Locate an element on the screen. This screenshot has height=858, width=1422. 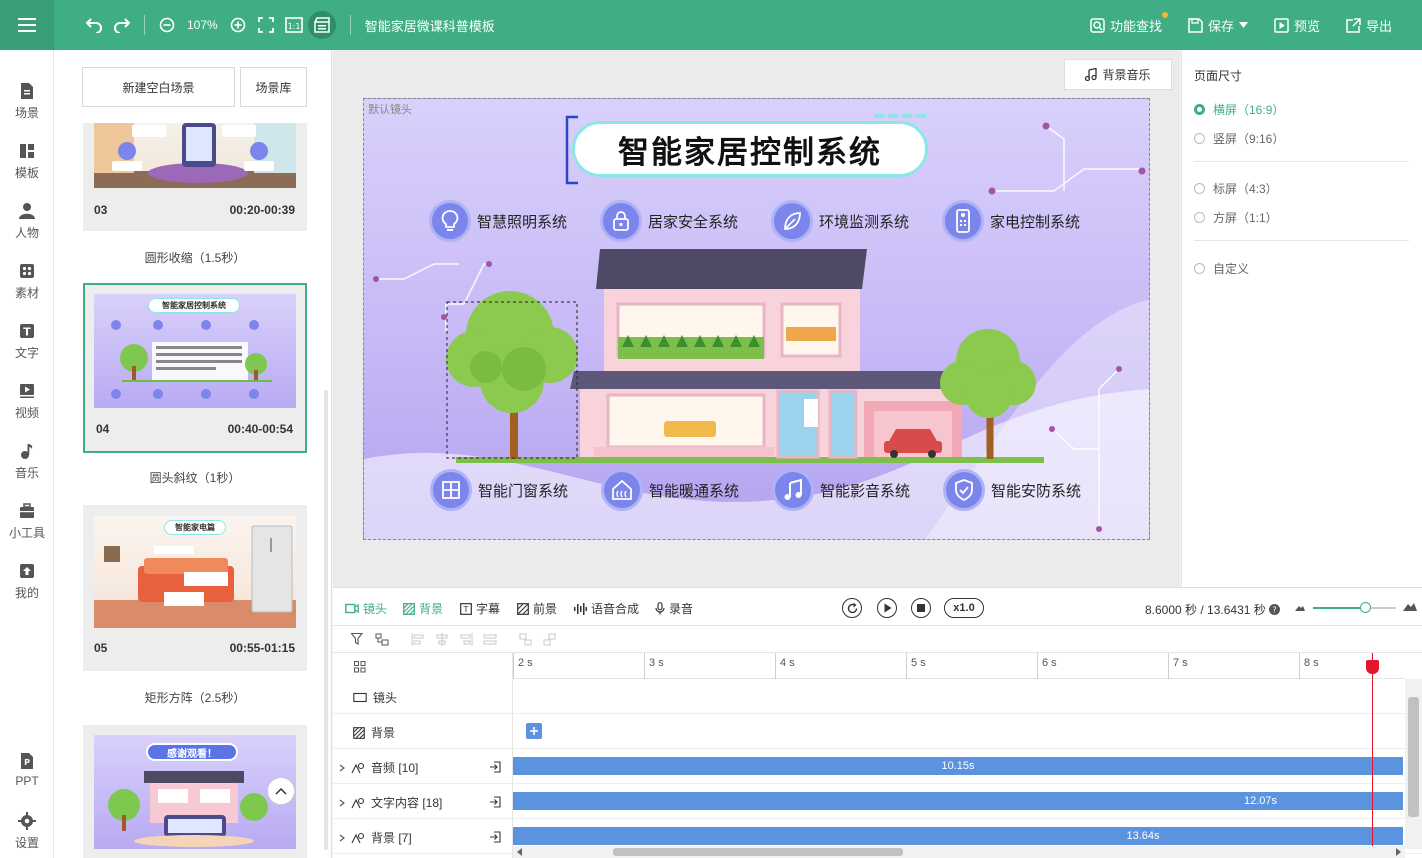
scroll-left-icon is located at coordinates (520, 852).